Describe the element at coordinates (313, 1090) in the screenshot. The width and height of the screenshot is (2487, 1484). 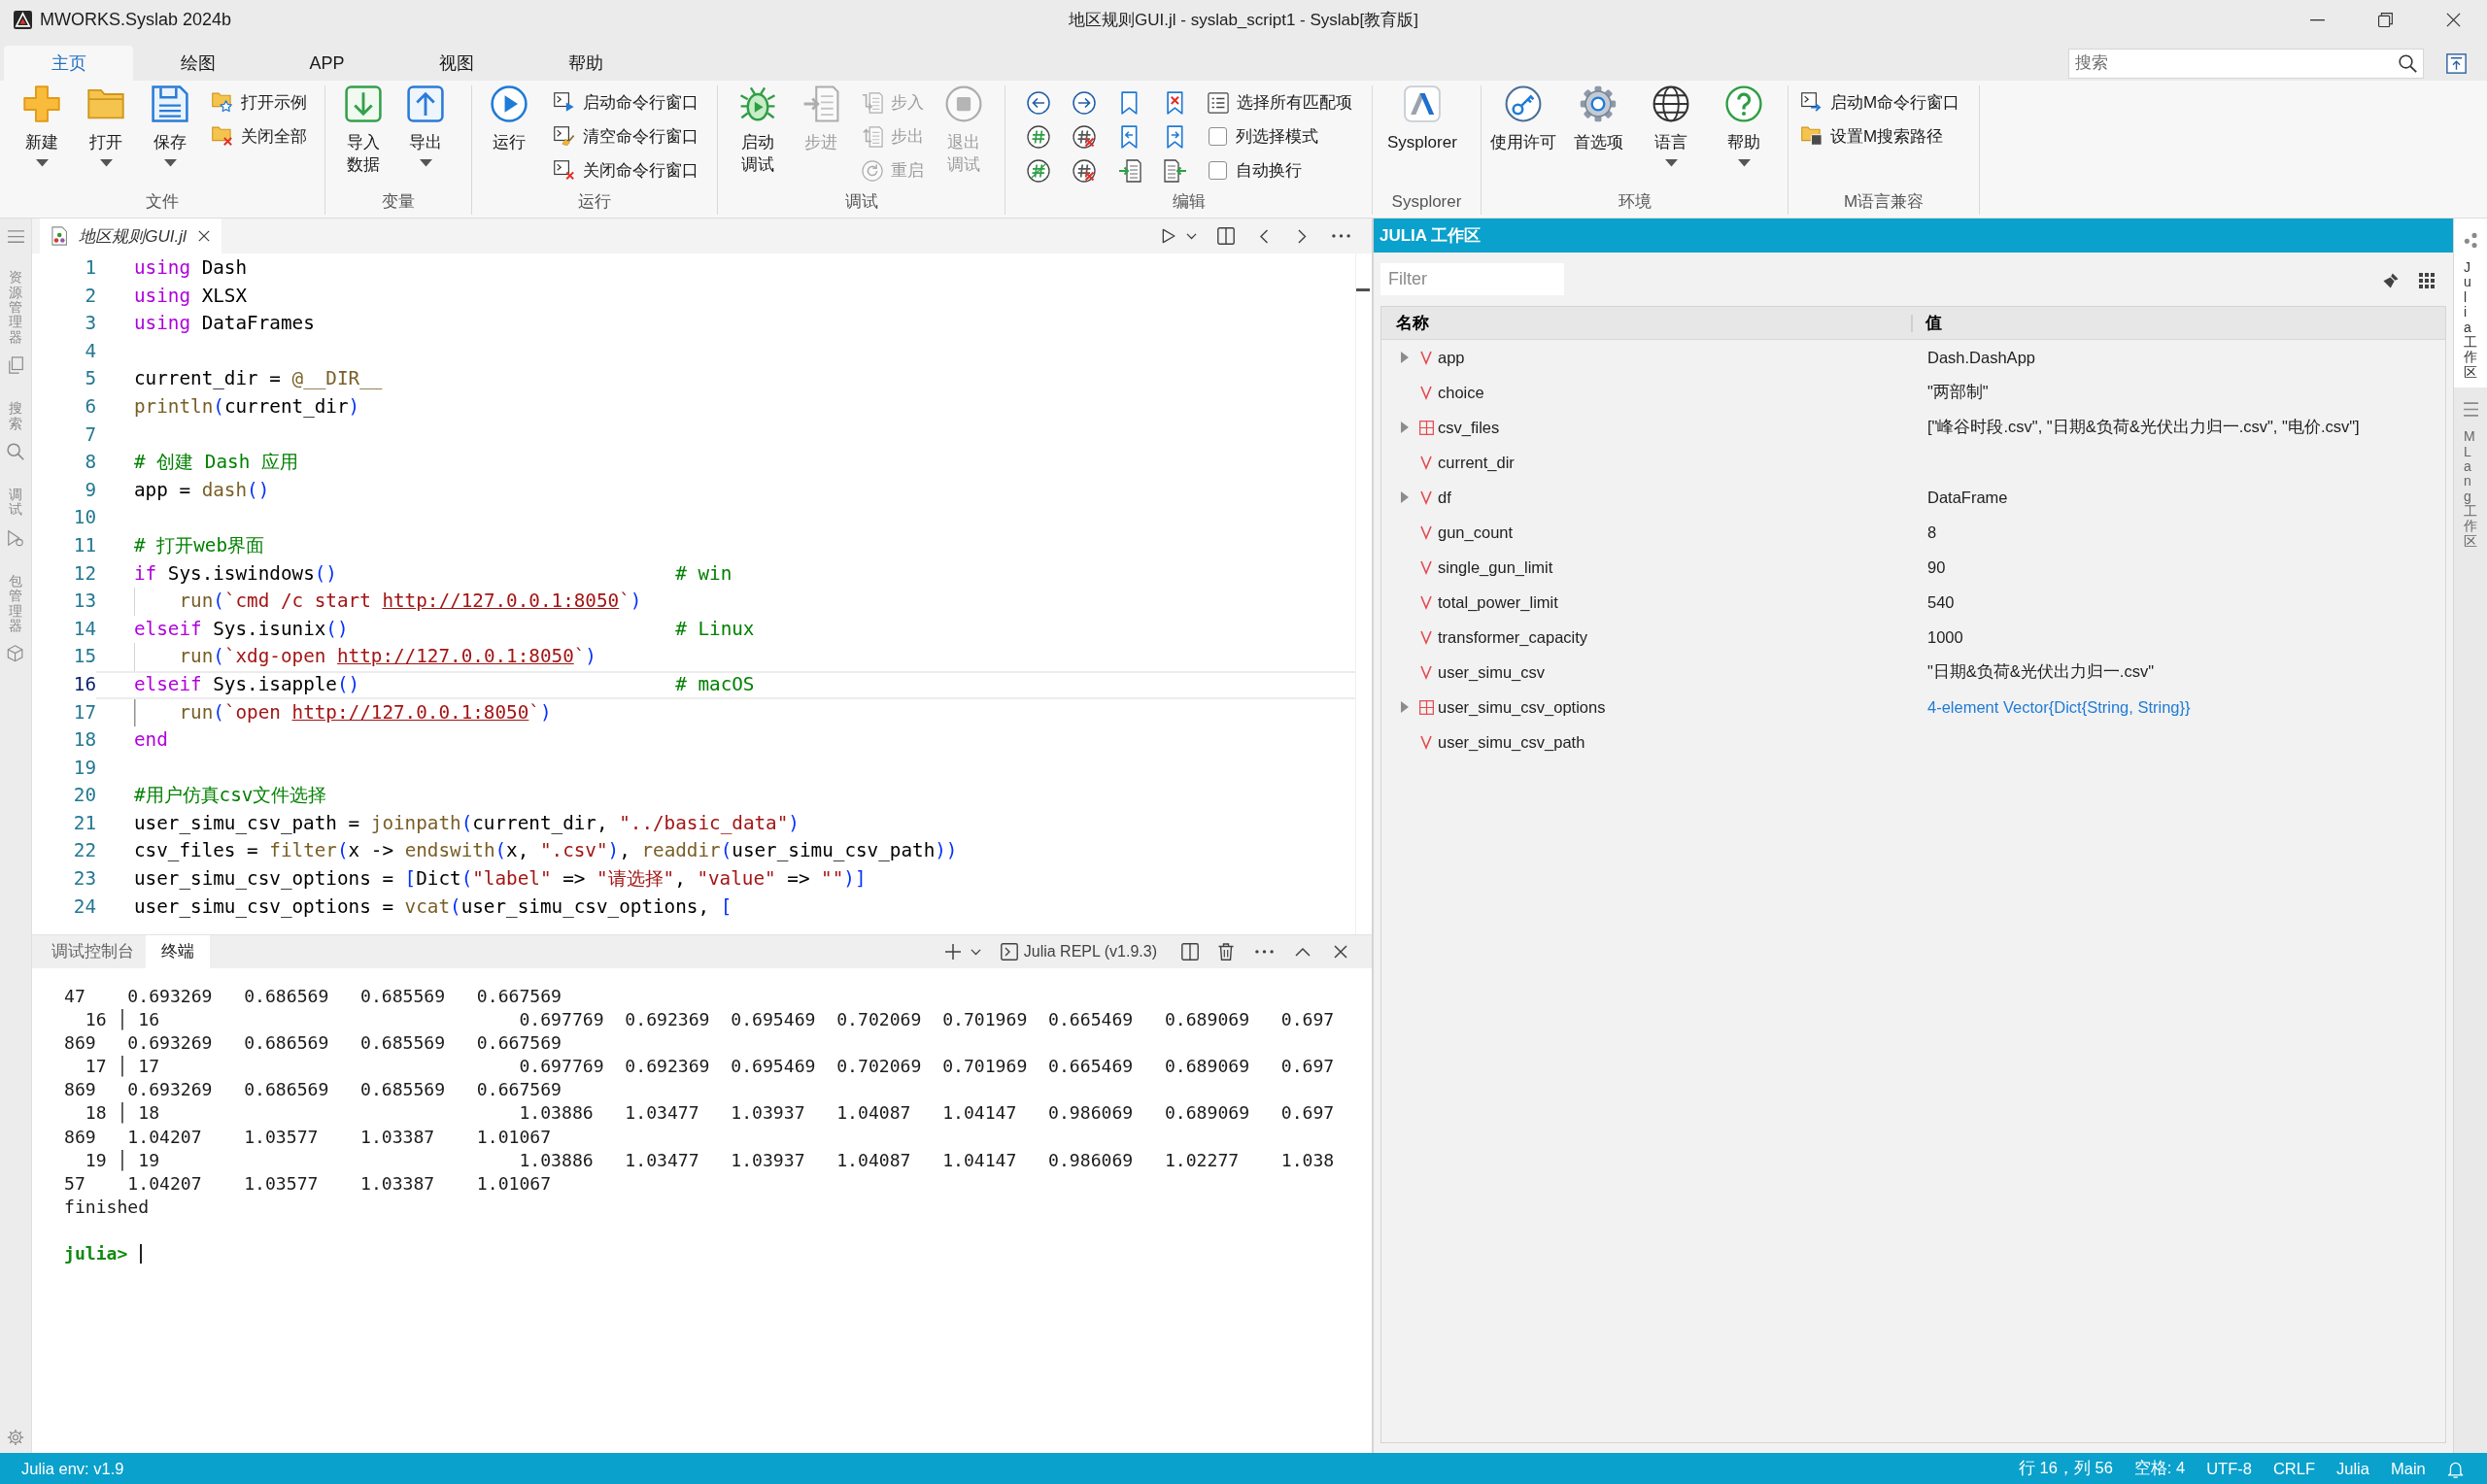
I see `terminal-line: 869 0.693269 0.686569 0.685569 0.667569` at that location.